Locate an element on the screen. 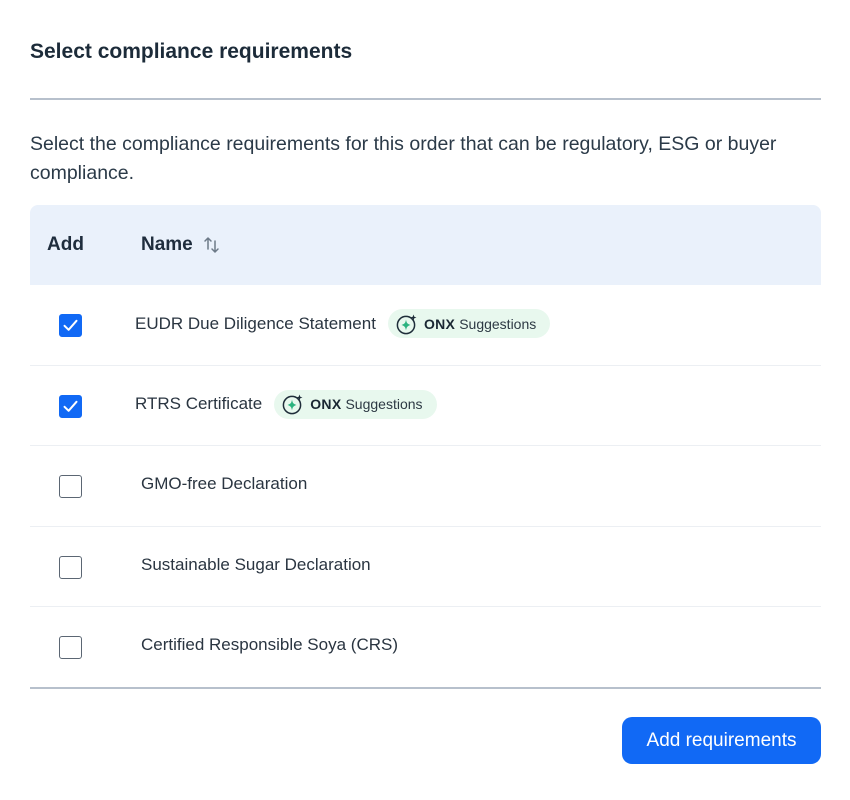 This screenshot has width=850, height=800. requirement-name: GMO-free Declaration is located at coordinates (224, 483).